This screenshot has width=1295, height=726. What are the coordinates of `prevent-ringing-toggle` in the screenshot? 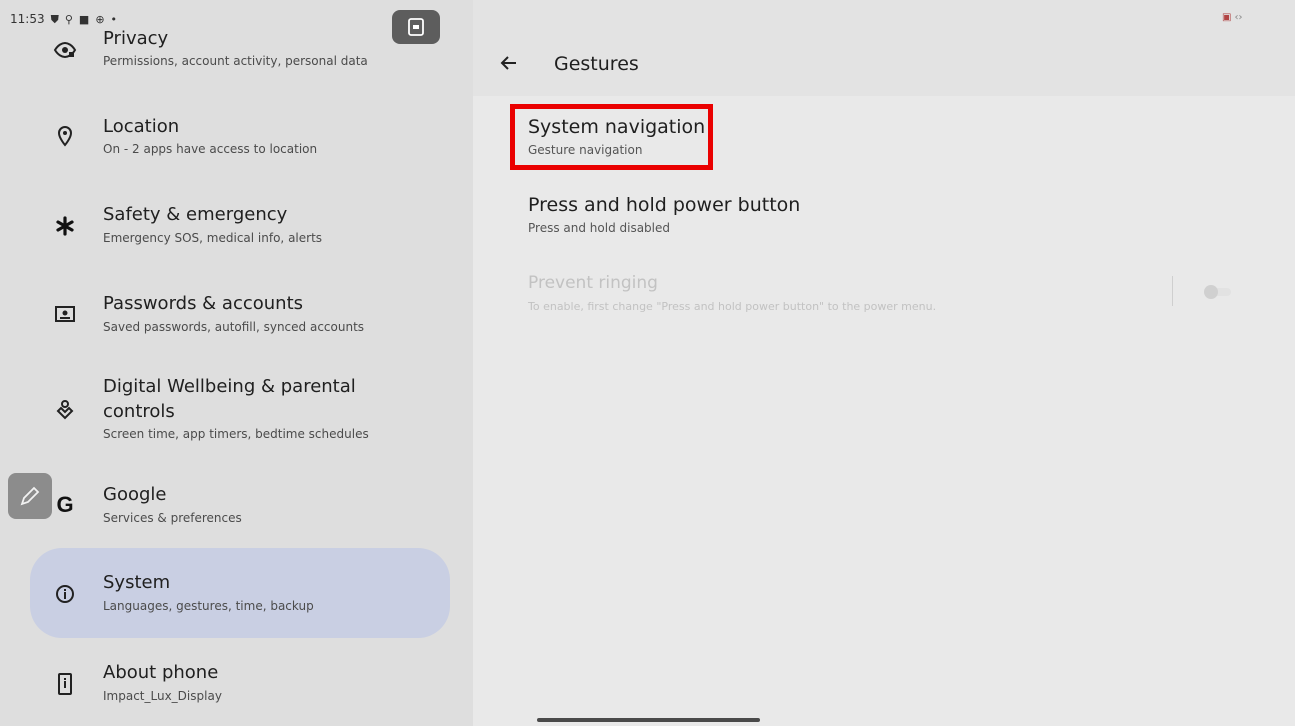 It's located at (1218, 292).